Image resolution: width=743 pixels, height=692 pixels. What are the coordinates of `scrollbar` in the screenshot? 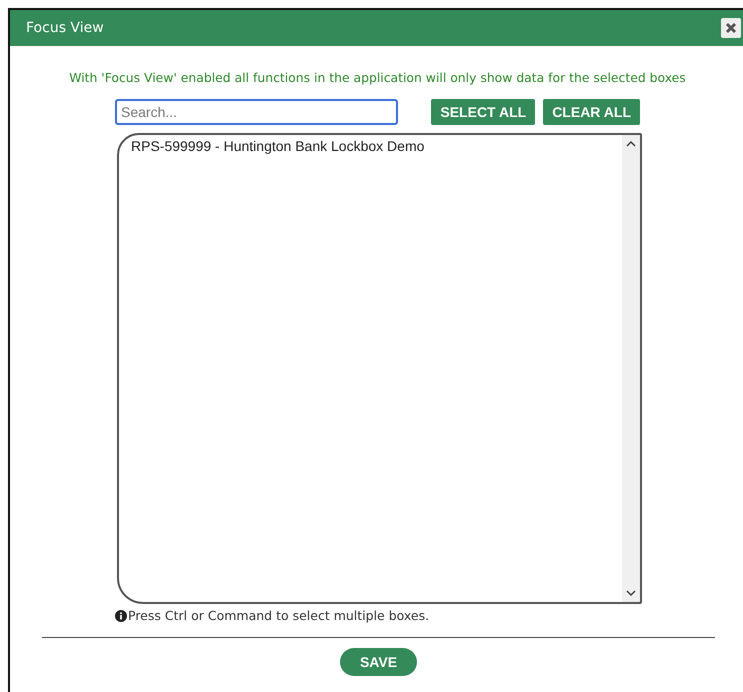 It's located at (631, 368).